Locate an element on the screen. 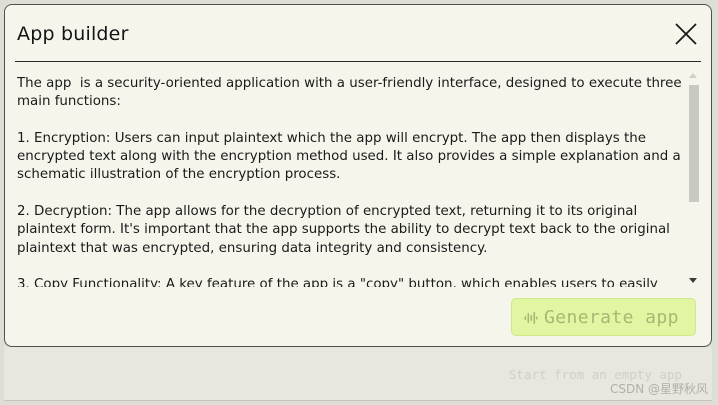 The width and height of the screenshot is (718, 405). close-icon is located at coordinates (686, 34).